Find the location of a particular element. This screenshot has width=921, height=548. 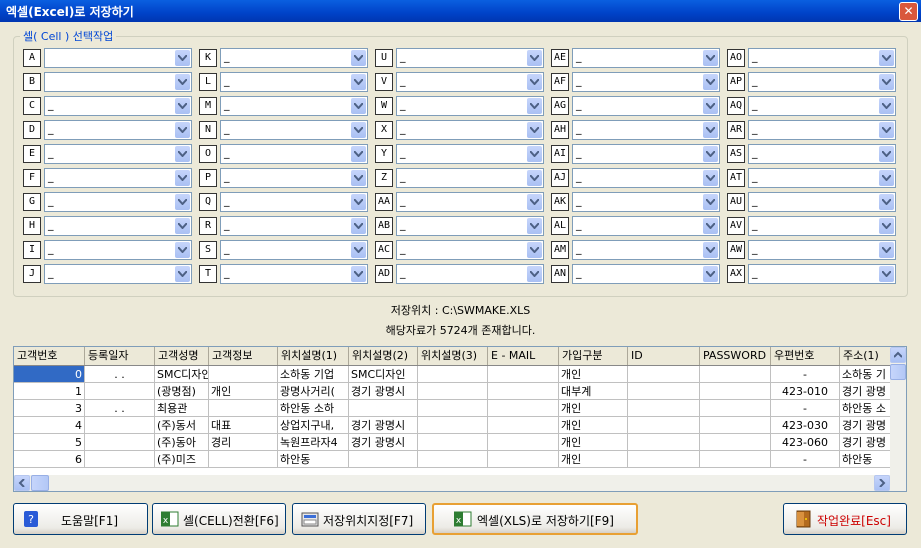

column-header: 등록일자 is located at coordinates (120, 356).